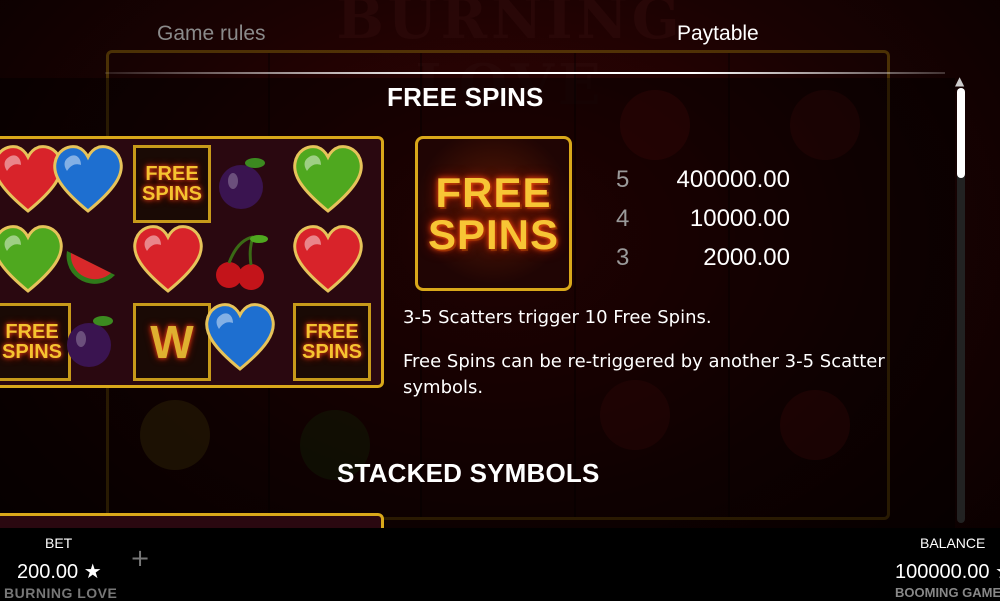  I want to click on description-trigger: 3-5 Scatters trigger 10 Free Spins., so click(557, 317).